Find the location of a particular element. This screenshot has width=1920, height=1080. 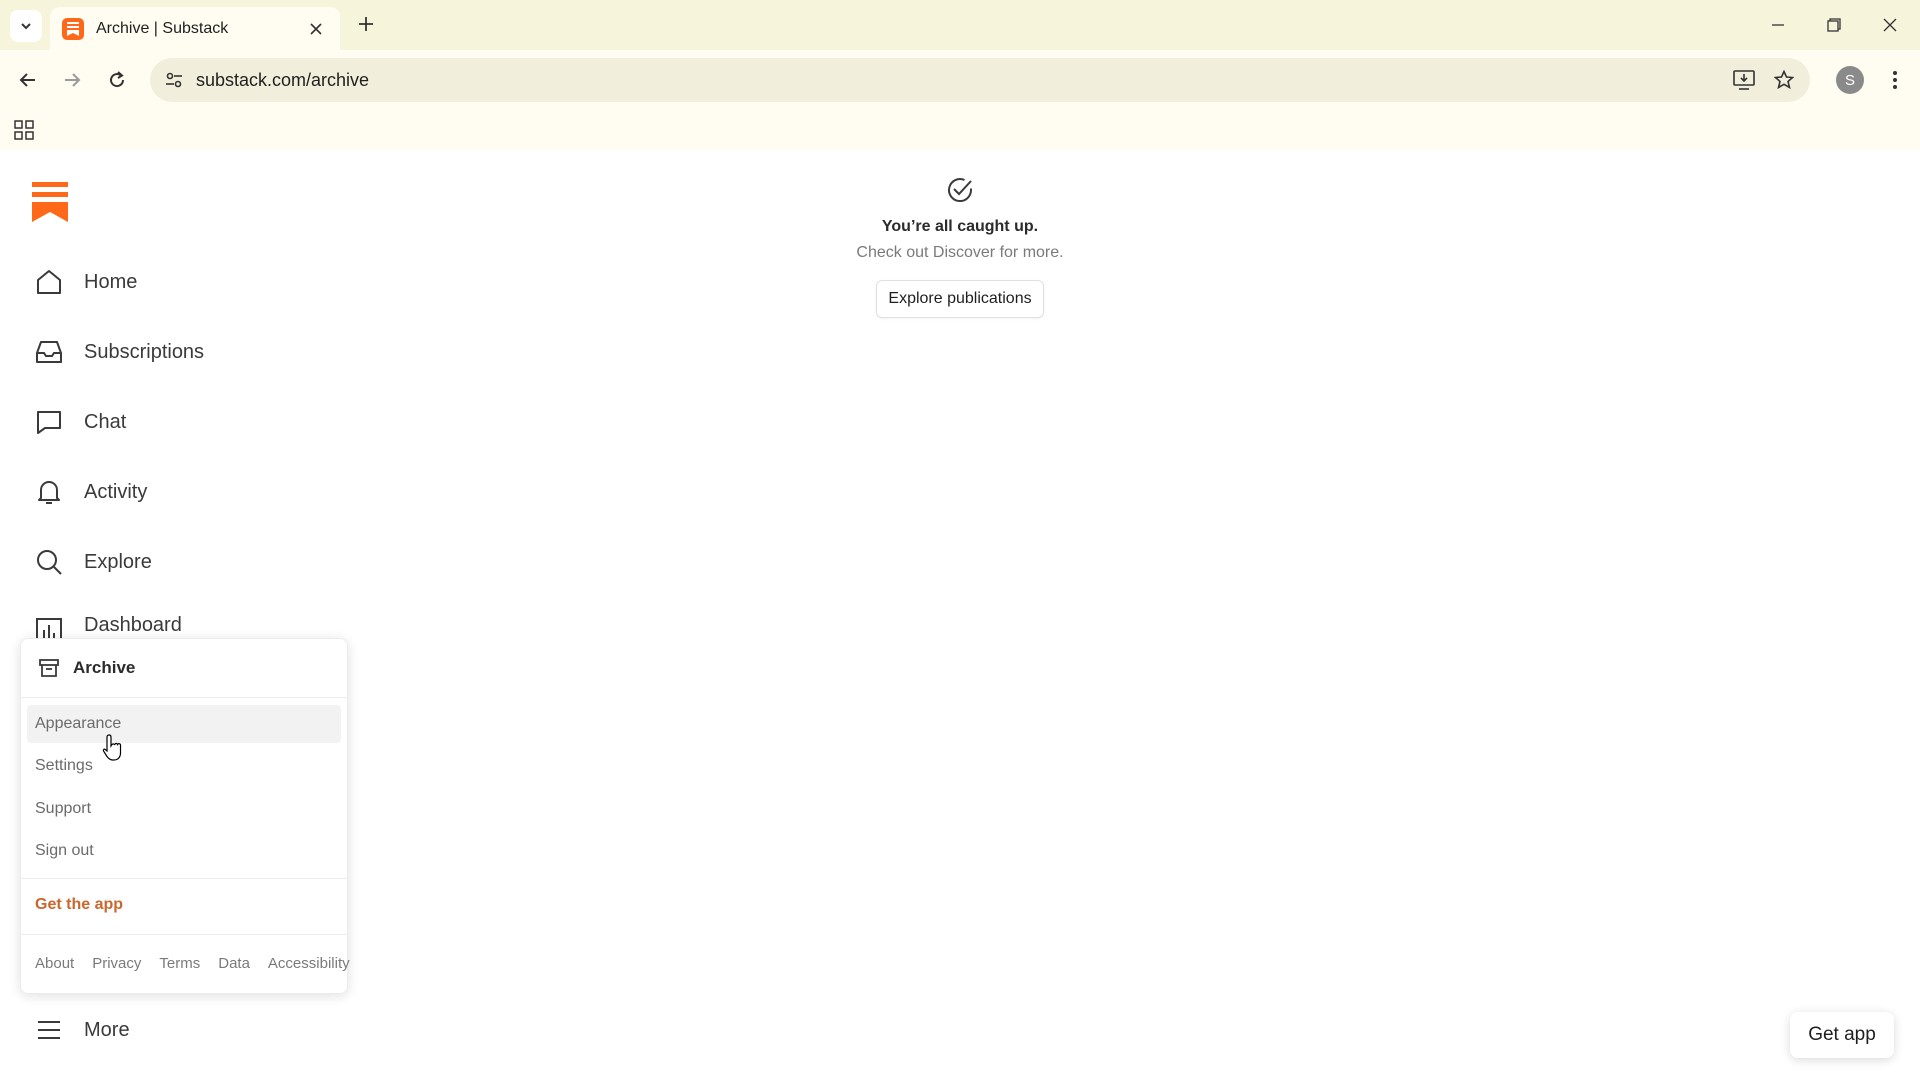

chevron-down-icon is located at coordinates (26, 26).